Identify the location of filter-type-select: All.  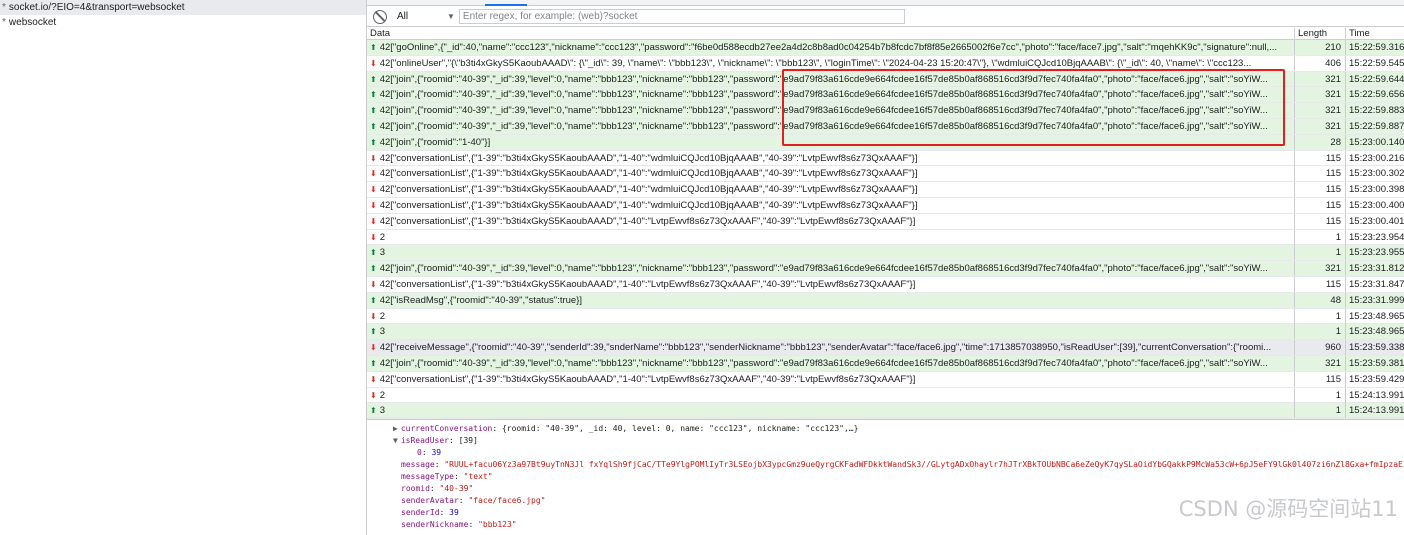
(419, 16).